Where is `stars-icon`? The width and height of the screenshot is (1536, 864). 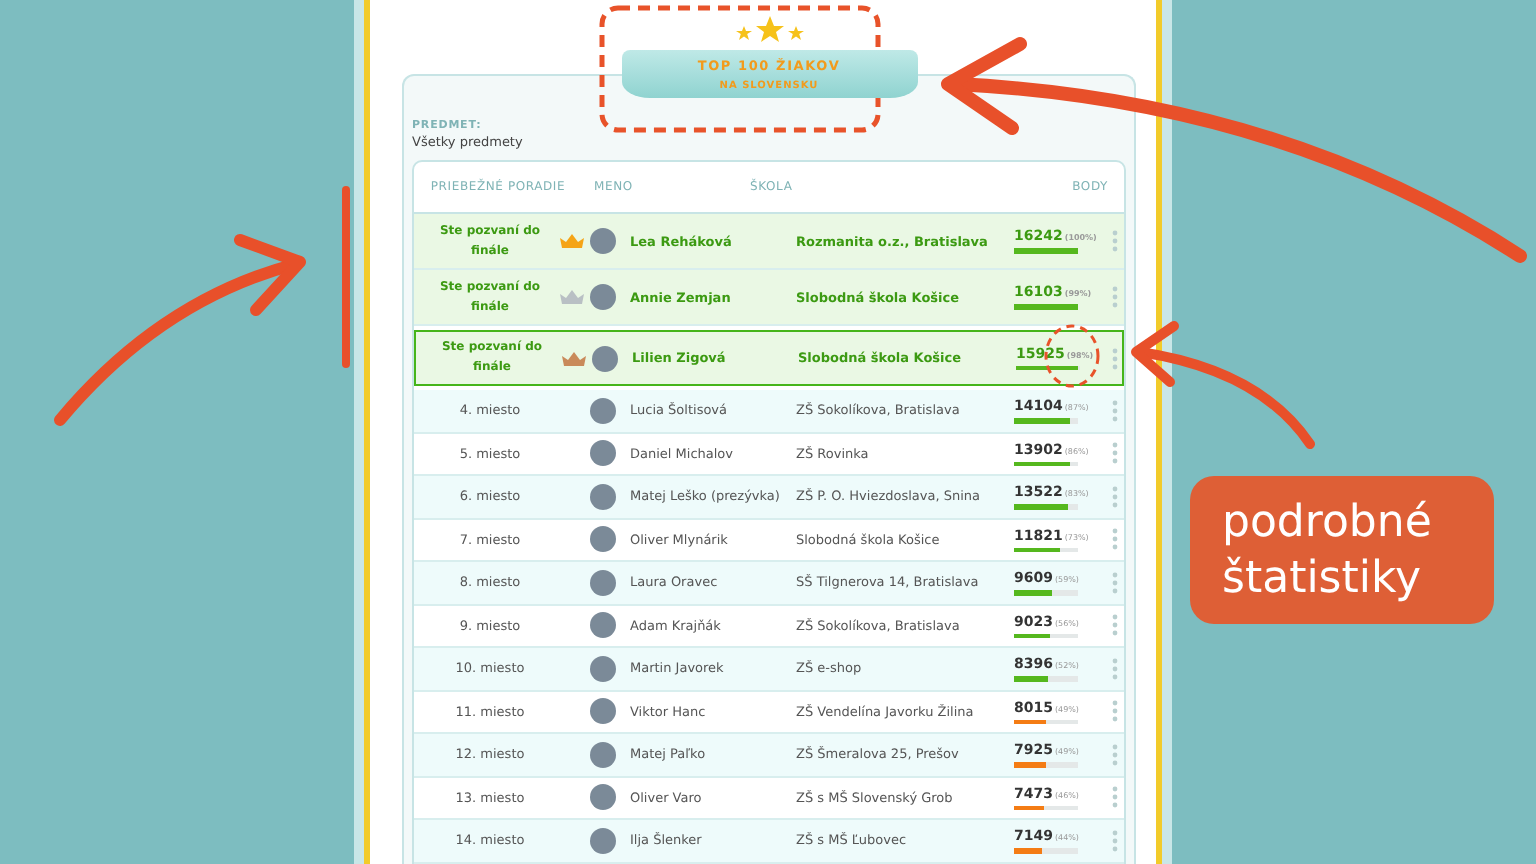 stars-icon is located at coordinates (769, 30).